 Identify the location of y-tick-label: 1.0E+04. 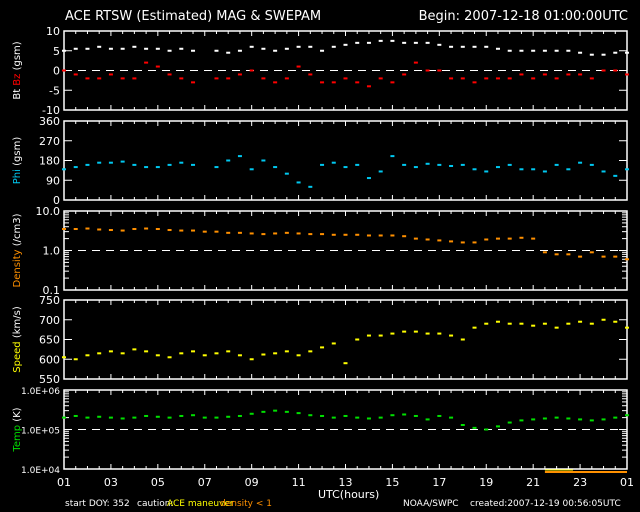
(40, 471).